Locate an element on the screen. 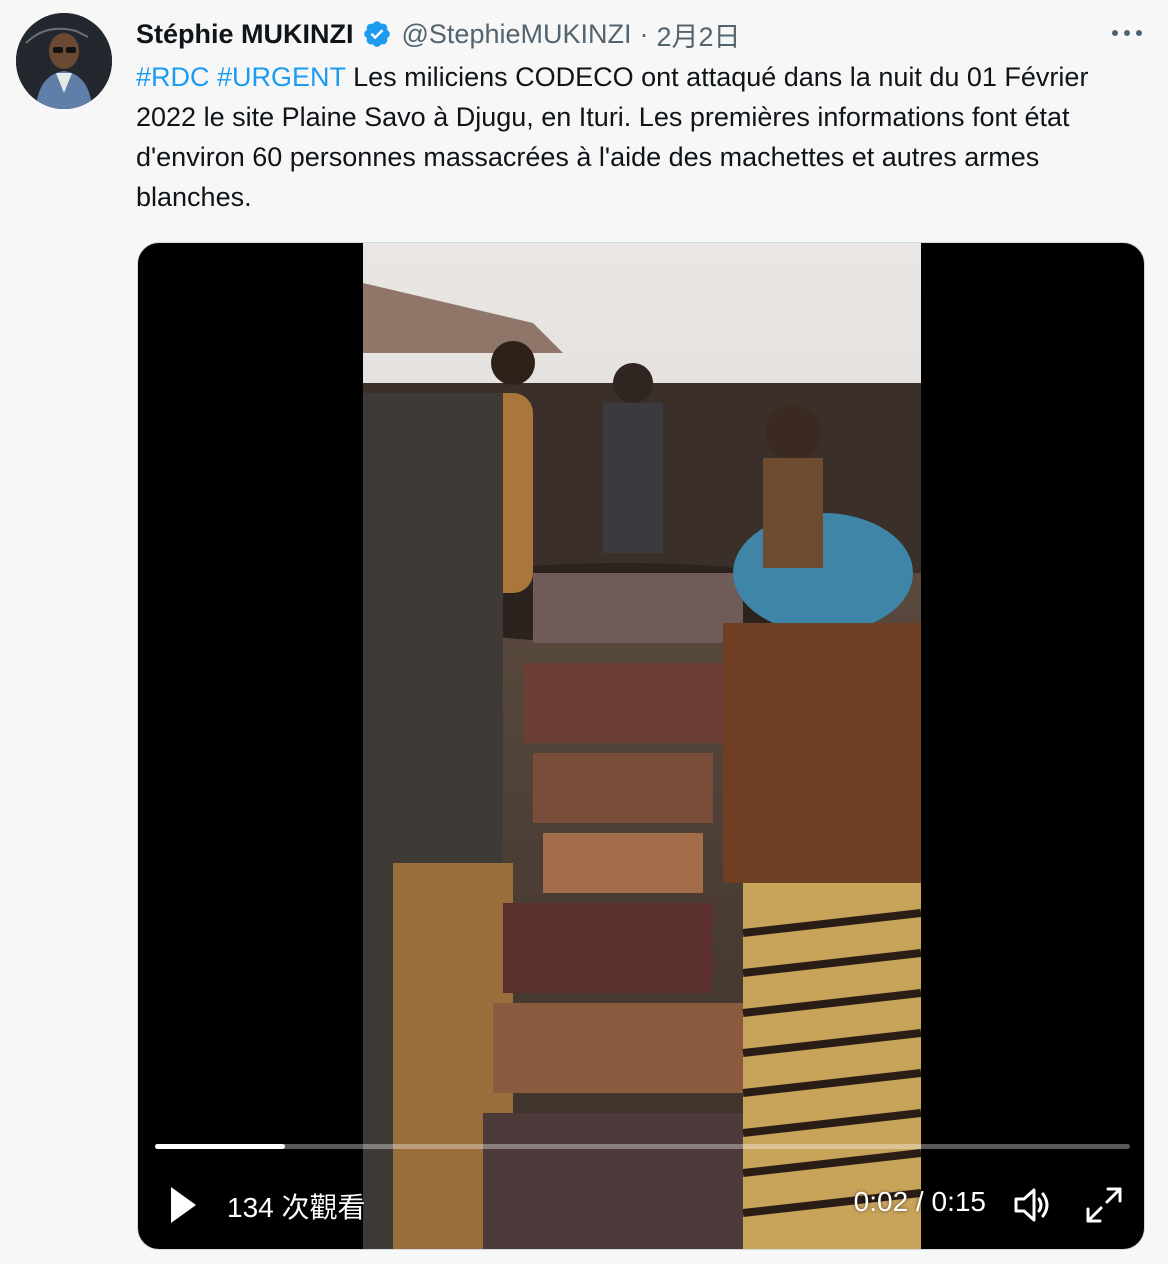  video-progress-bar is located at coordinates (642, 1146).